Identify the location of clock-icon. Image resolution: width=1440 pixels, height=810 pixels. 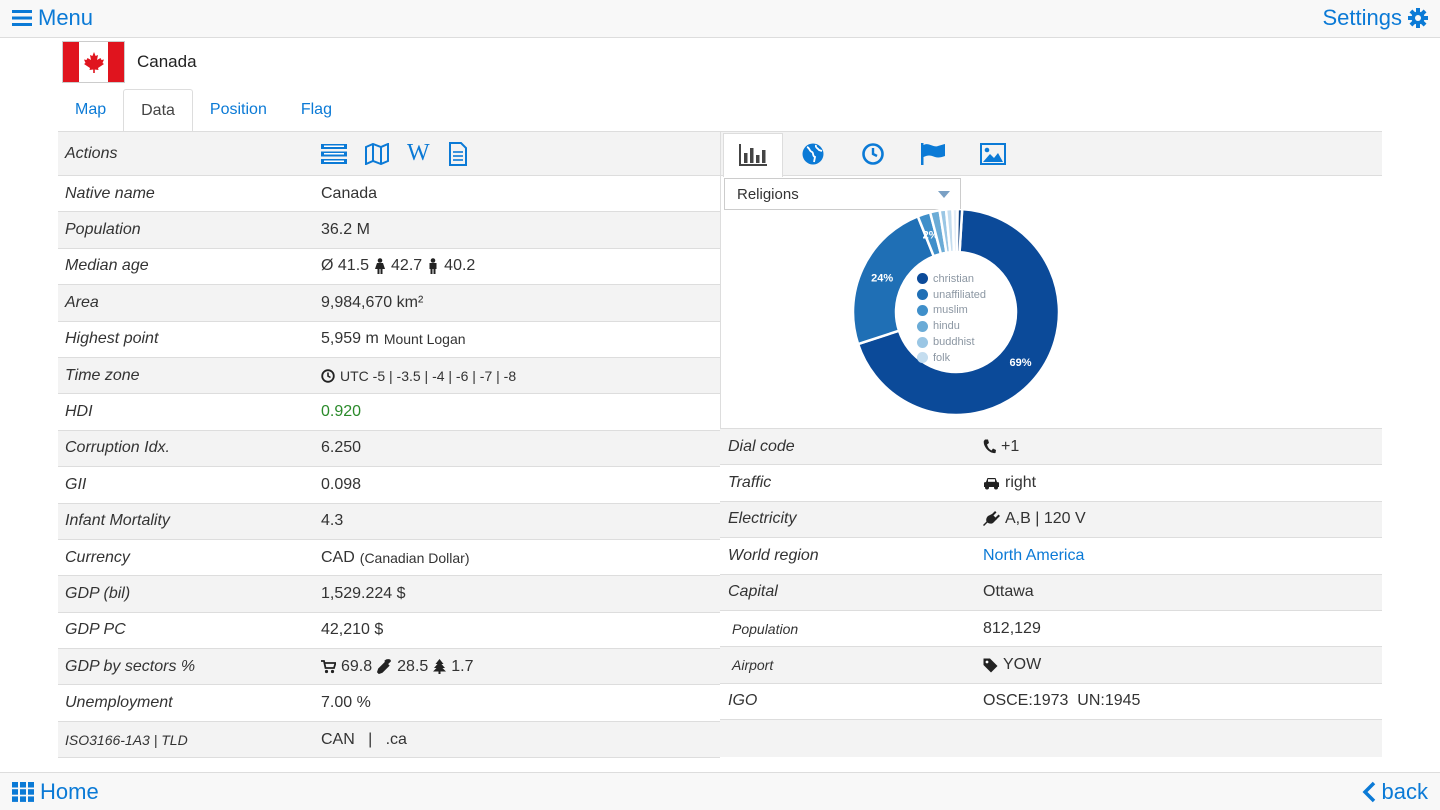
(328, 375).